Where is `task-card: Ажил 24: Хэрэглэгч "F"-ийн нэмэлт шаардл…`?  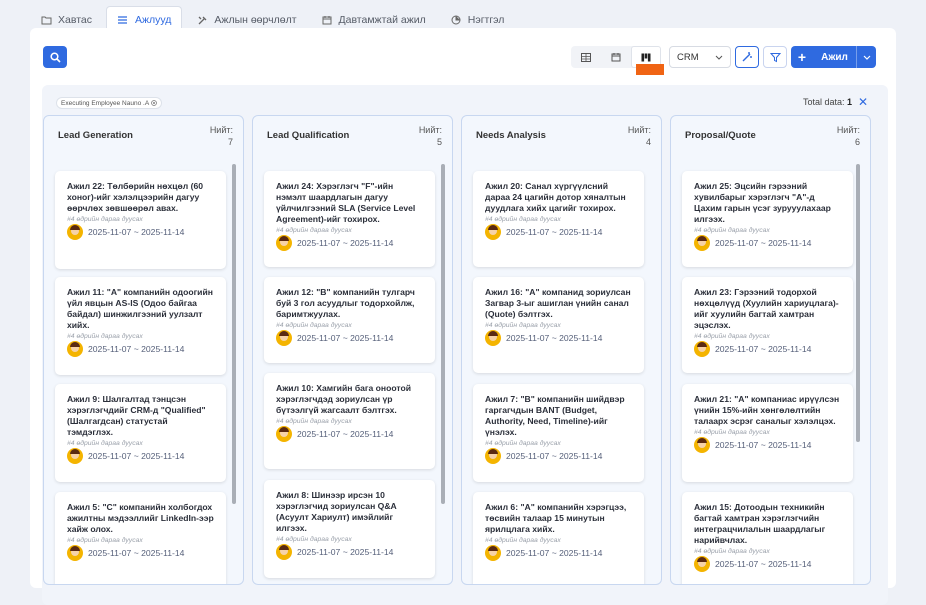 task-card: Ажил 24: Хэрэглэгч "F"-ийн нэмэлт шаардл… is located at coordinates (349, 219).